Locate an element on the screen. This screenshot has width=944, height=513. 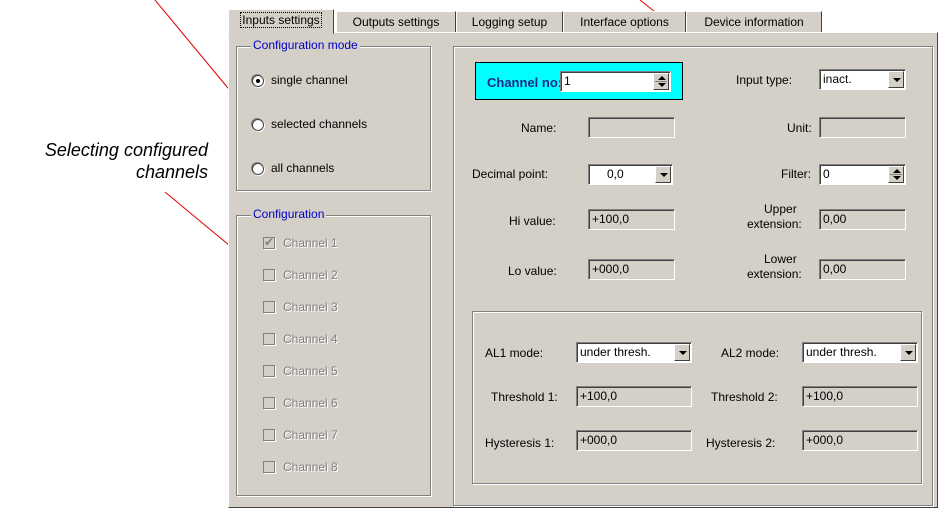
decimal-point-label: Decimal point: is located at coordinates (510, 174).